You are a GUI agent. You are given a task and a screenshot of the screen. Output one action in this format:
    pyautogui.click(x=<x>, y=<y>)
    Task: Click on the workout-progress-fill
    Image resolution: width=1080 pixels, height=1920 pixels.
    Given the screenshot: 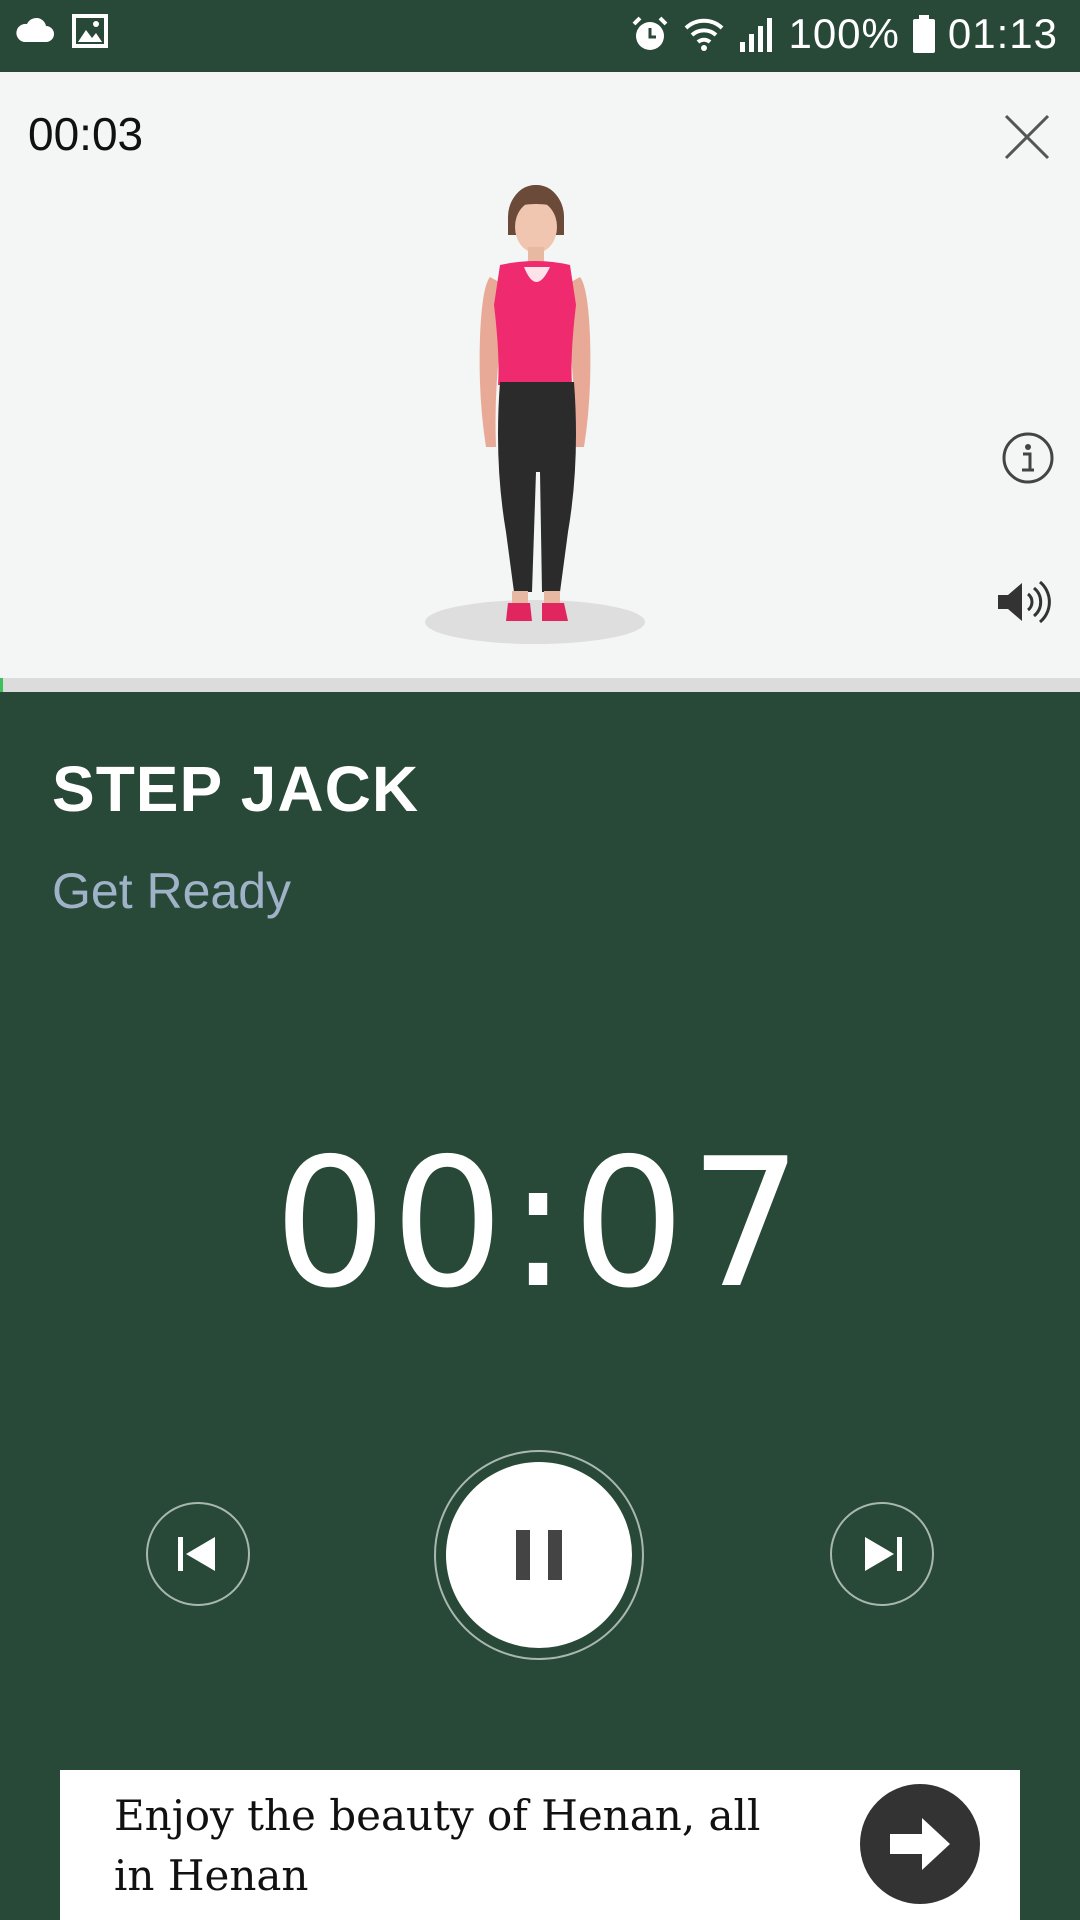 What is the action you would take?
    pyautogui.click(x=2, y=685)
    